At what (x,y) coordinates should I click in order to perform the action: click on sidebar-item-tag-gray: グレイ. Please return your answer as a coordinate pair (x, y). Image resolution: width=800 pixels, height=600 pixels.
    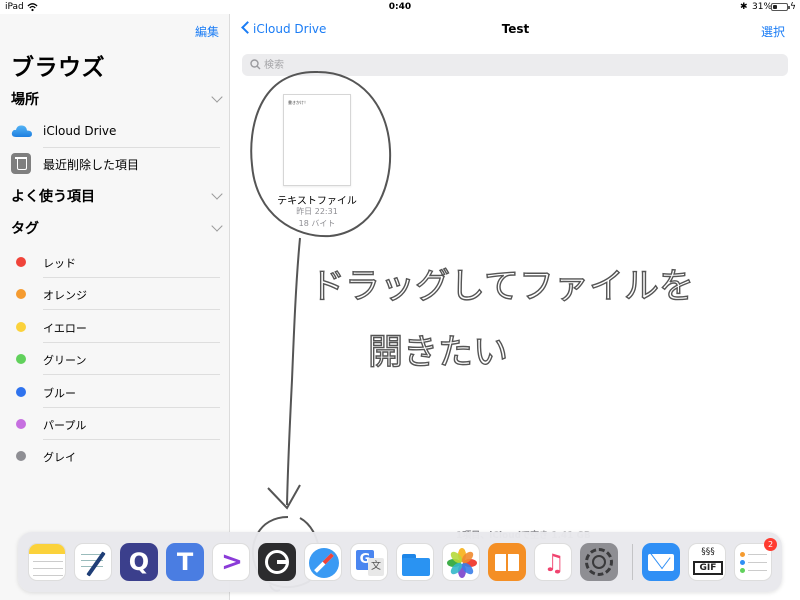
    Looking at the image, I should click on (115, 456).